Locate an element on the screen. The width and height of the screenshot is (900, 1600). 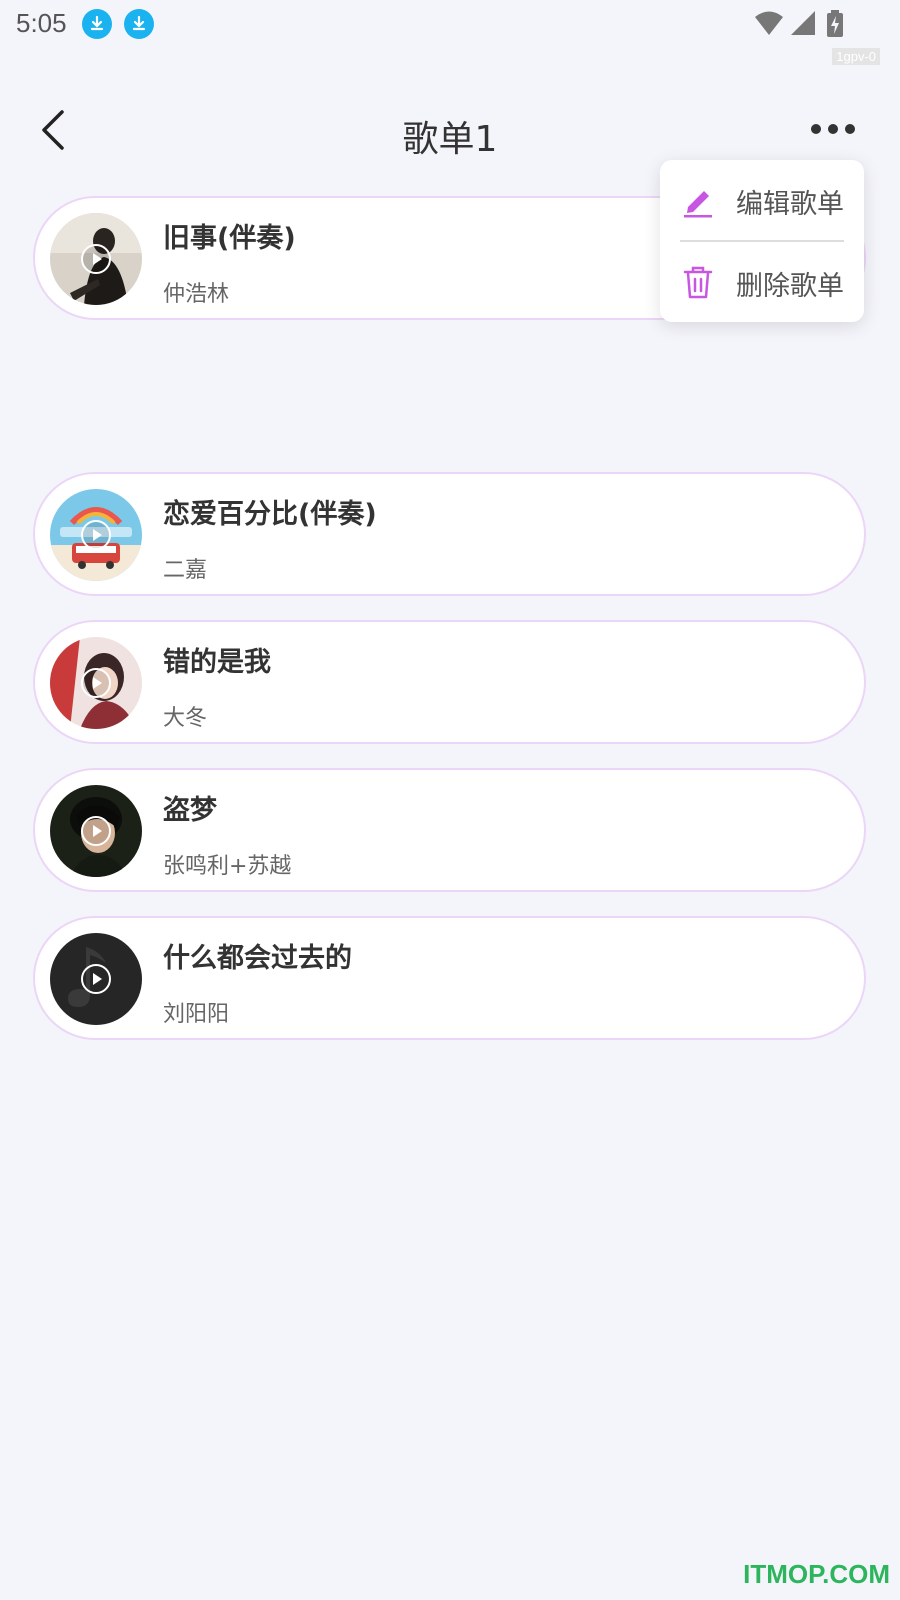
signal-icon is located at coordinates (803, 23).